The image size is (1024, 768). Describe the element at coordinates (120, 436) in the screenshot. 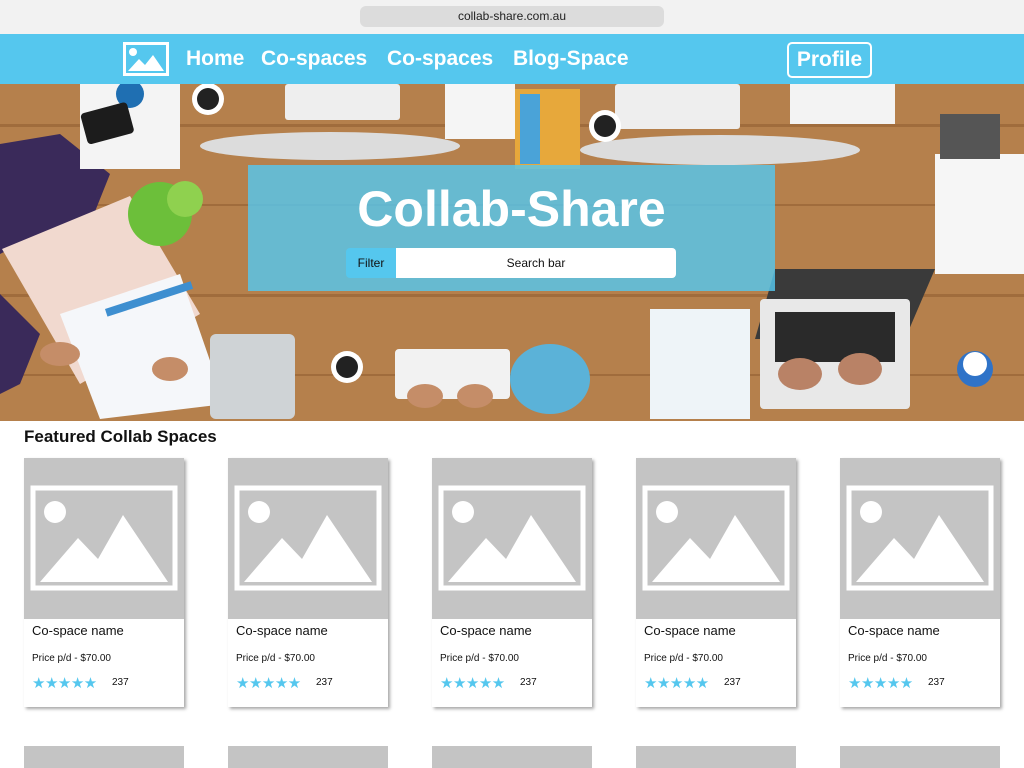

I see `featured-section-title: Featured Collab Spaces` at that location.